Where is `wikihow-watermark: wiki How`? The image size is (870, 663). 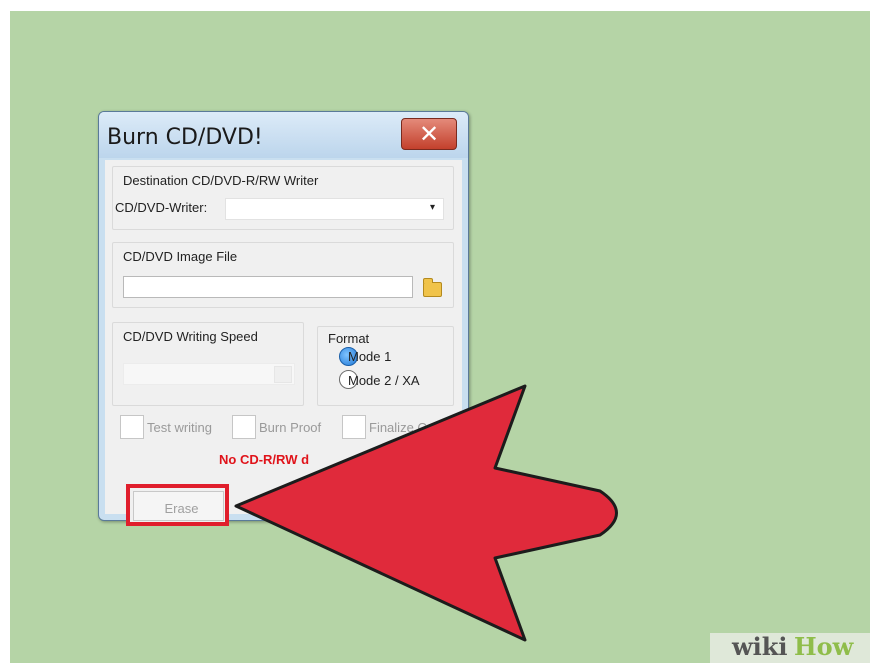 wikihow-watermark: wiki How is located at coordinates (790, 647).